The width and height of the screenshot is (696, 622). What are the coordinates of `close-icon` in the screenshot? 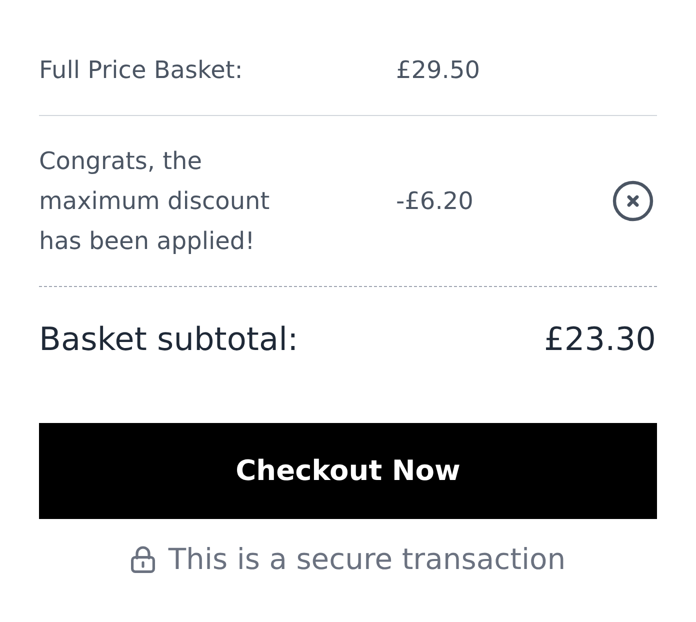 It's located at (633, 201).